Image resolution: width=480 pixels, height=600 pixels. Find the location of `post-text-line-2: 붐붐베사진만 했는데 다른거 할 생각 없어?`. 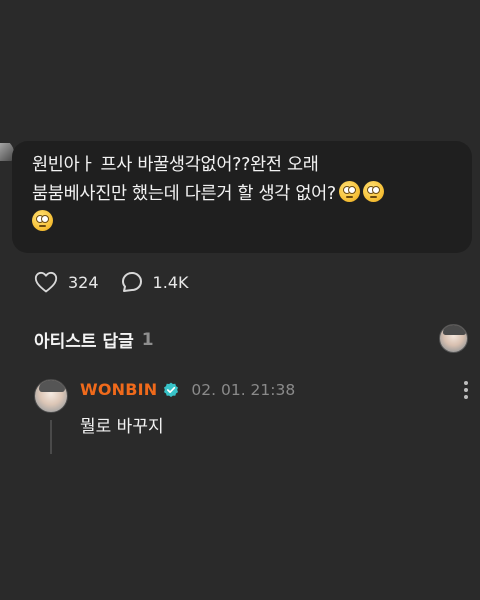

post-text-line-2: 붐붐베사진만 했는데 다른거 할 생각 없어? is located at coordinates (242, 194).